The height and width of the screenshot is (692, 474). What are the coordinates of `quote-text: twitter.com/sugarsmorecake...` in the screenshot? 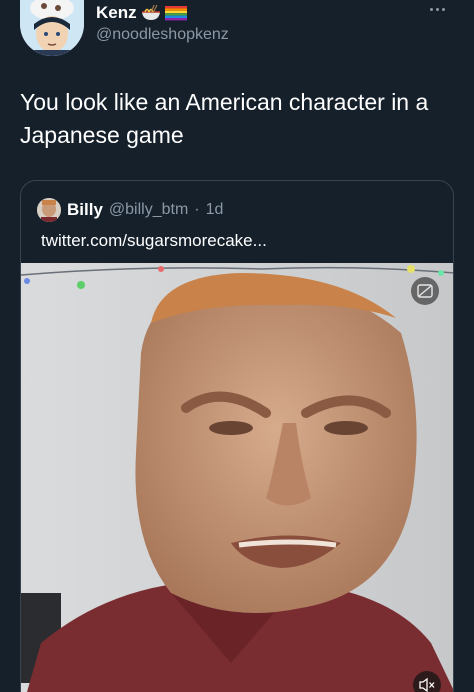 It's located at (154, 241).